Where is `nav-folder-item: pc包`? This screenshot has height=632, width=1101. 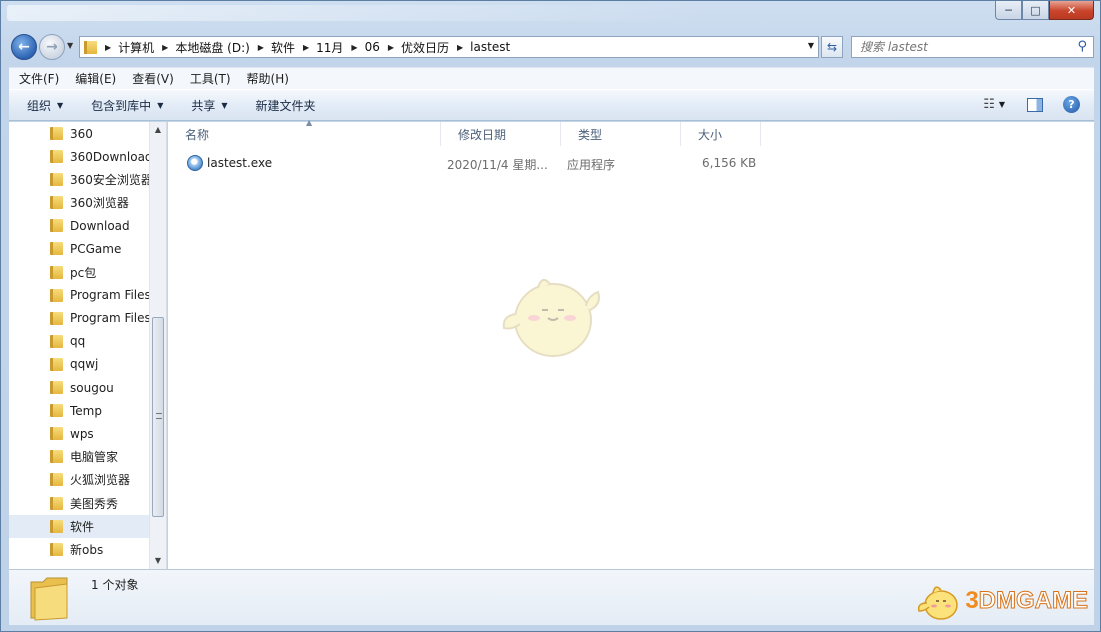
nav-folder-item: pc包 is located at coordinates (79, 272).